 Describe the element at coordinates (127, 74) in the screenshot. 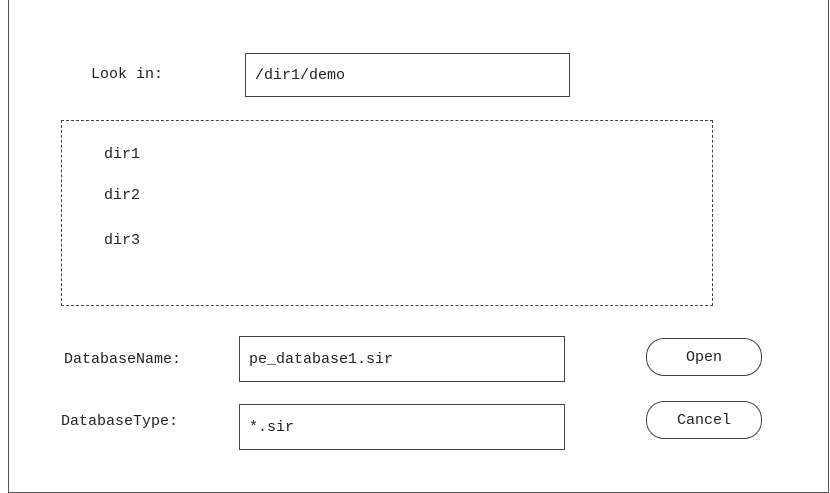

I see `look-in-label: Look in:` at that location.